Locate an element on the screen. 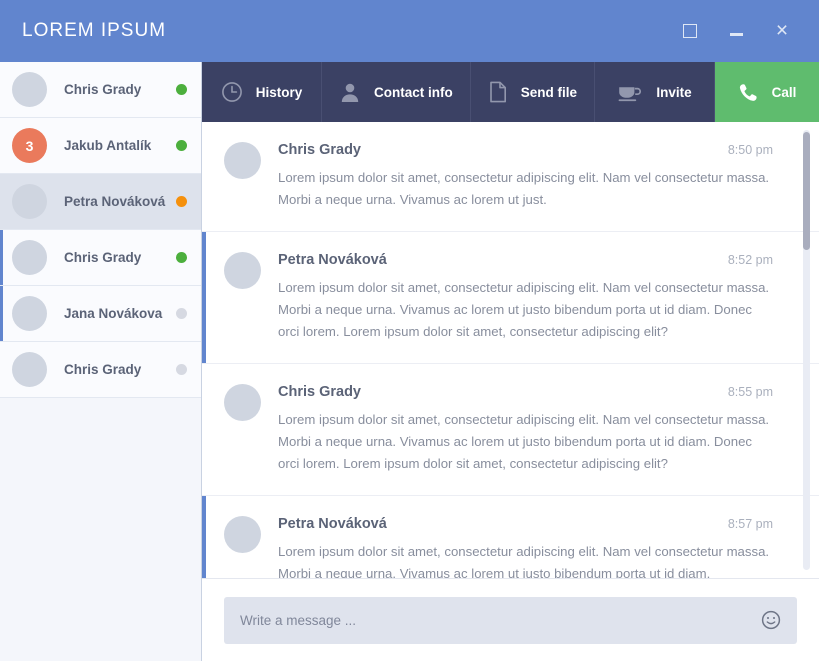 The image size is (819, 661). message-timestamp: 8:52 pm is located at coordinates (750, 260).